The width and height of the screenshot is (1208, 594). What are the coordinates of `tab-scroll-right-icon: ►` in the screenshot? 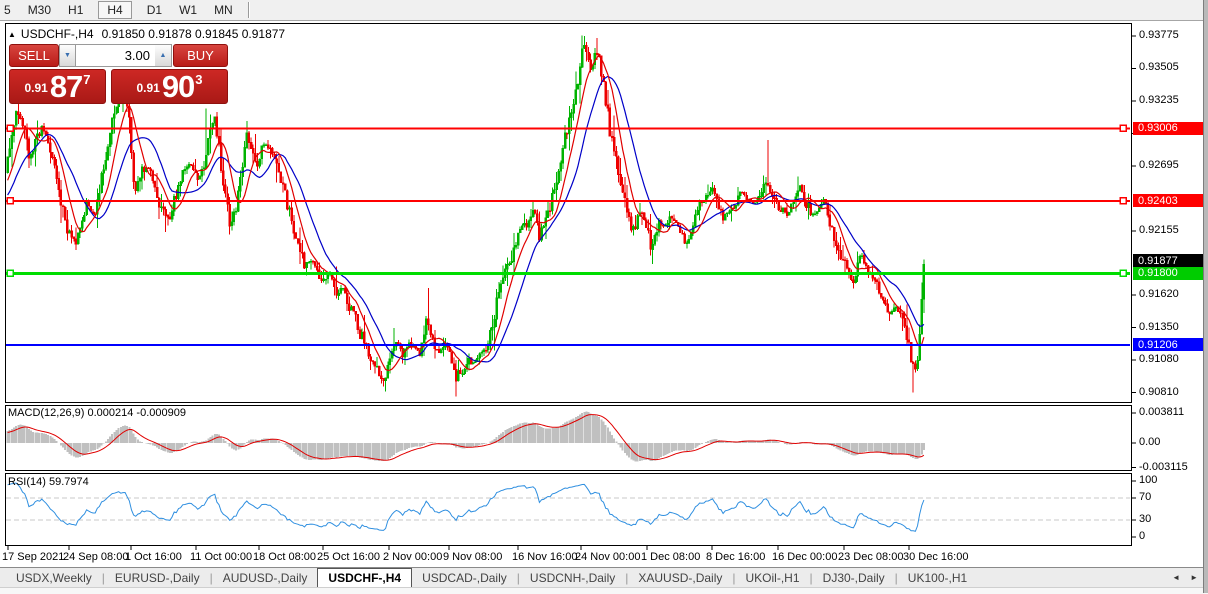 It's located at (1194, 577).